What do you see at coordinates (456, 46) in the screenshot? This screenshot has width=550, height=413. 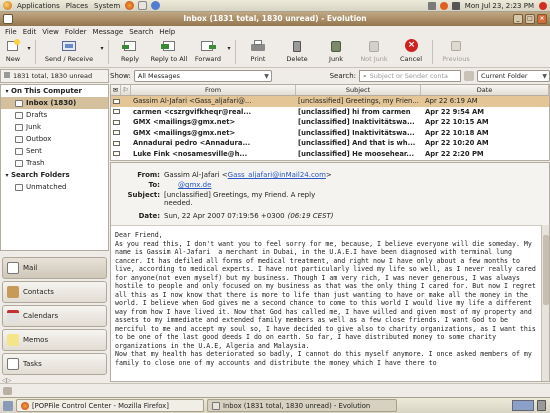 I see `previous-arrow-icon` at bounding box center [456, 46].